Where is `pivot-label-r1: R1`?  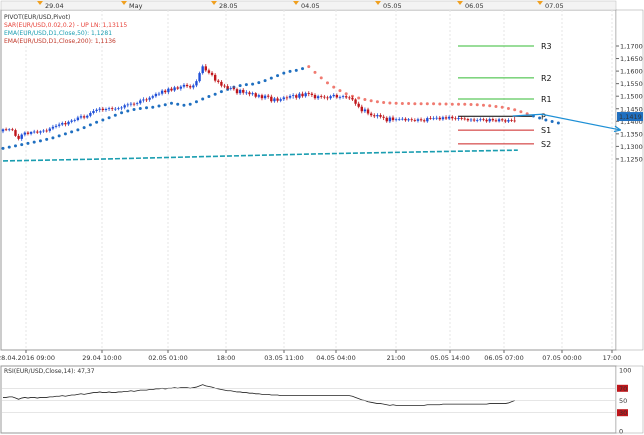
pivot-label-r1: R1 is located at coordinates (546, 99).